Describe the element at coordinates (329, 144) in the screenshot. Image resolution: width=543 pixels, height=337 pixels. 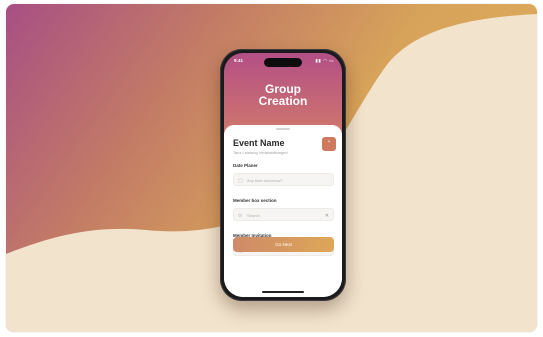
I see `quote-icon: “` at that location.